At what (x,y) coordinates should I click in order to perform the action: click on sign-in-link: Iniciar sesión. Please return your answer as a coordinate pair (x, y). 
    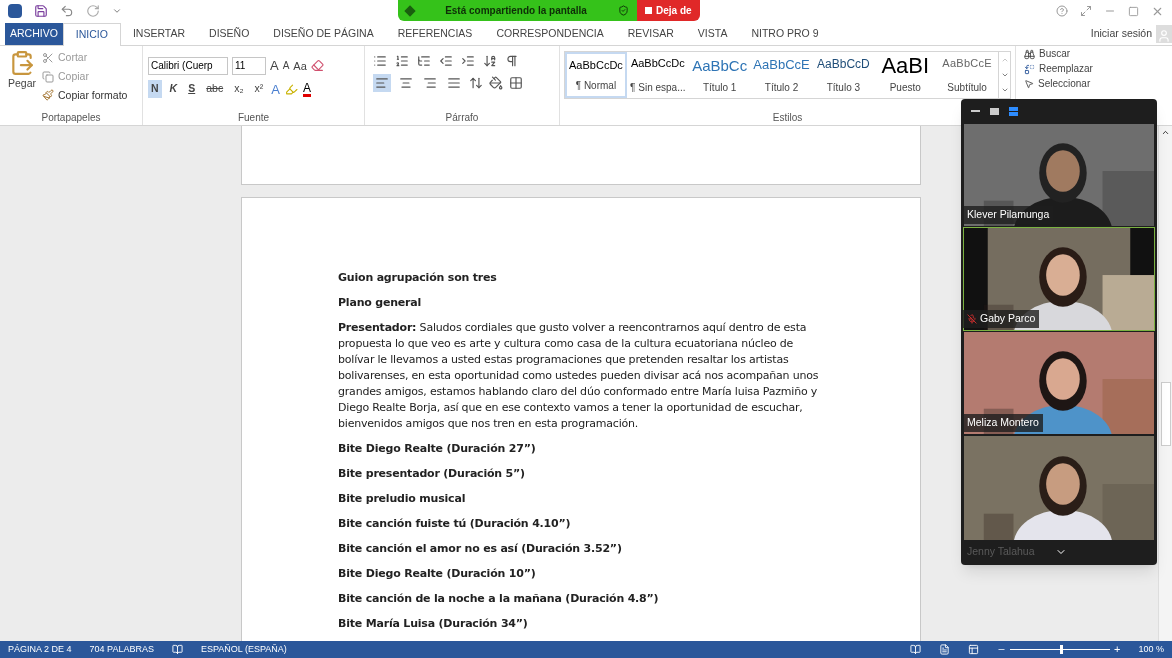
    Looking at the image, I should click on (1121, 33).